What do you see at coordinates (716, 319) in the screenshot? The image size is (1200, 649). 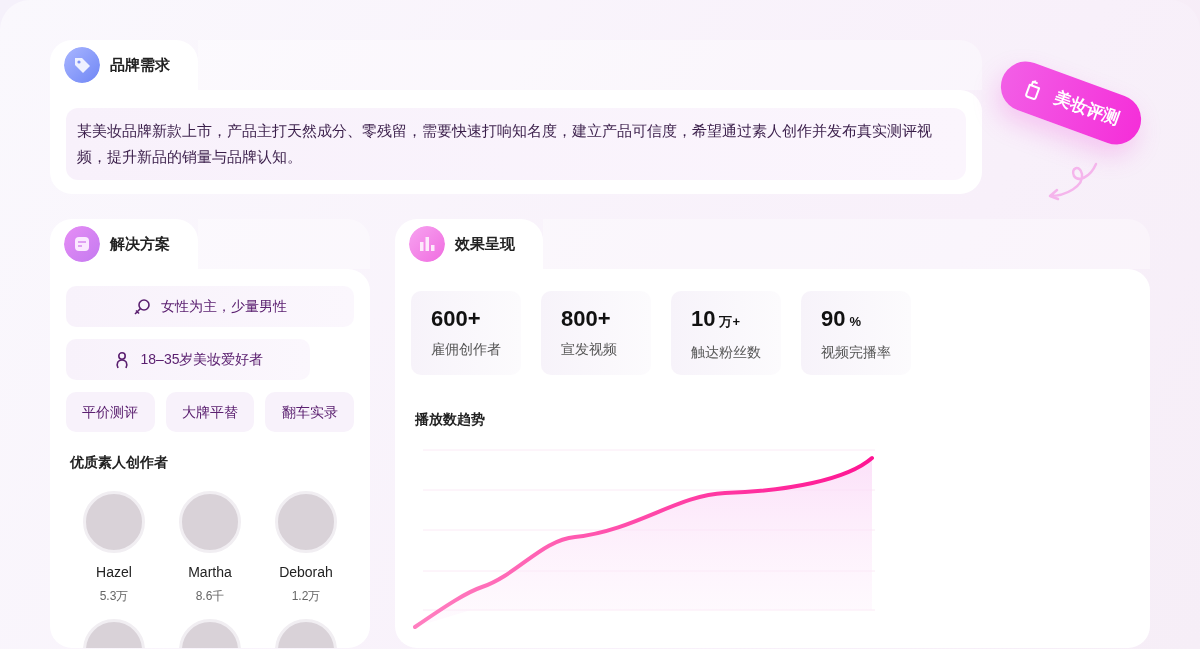 I see `stat-value: 10 万+` at bounding box center [716, 319].